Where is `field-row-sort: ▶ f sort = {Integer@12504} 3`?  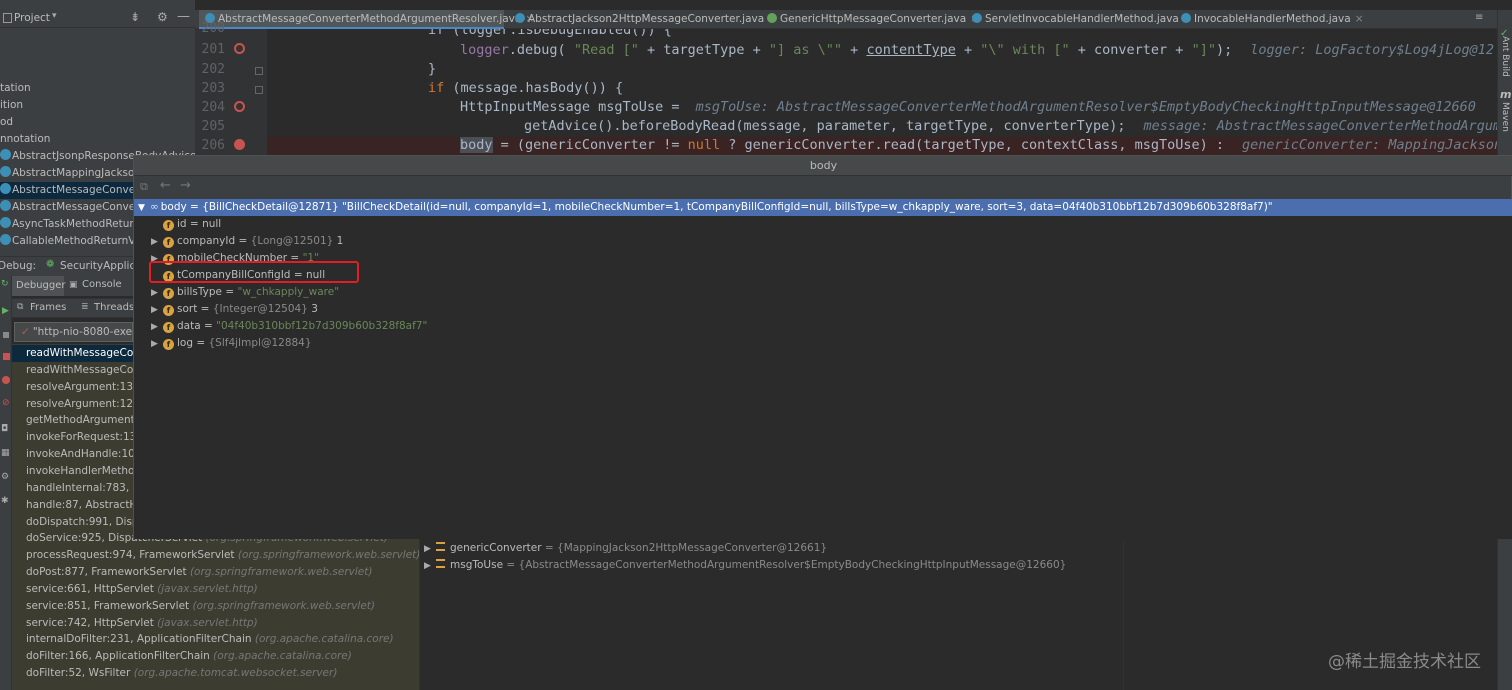 field-row-sort: ▶ f sort = {Integer@12504} 3 is located at coordinates (823, 309).